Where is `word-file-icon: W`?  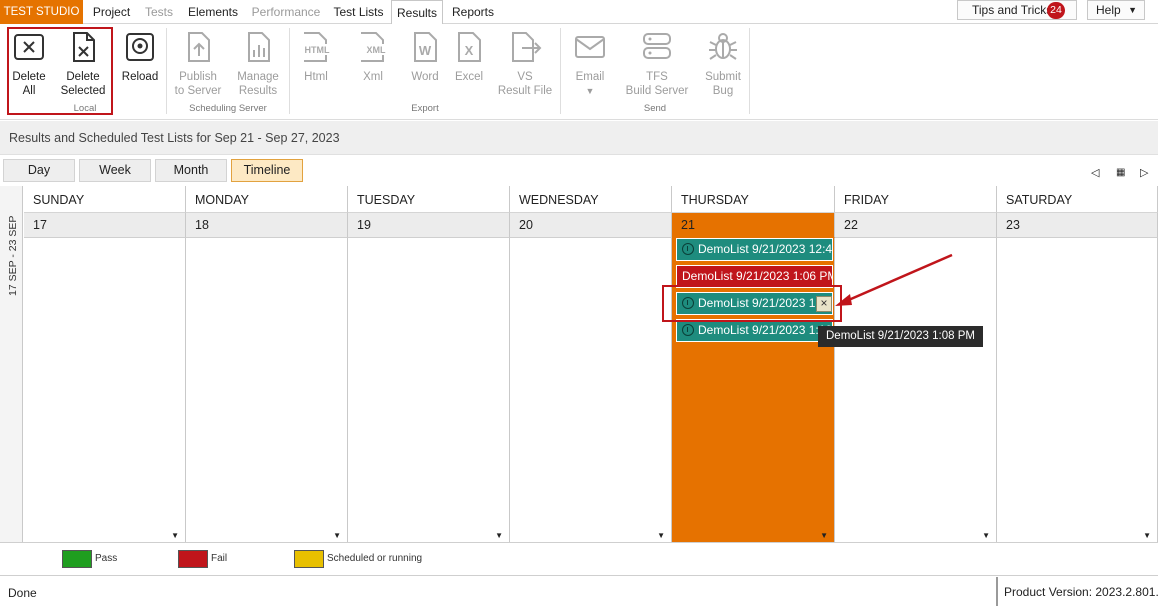 word-file-icon: W is located at coordinates (425, 47).